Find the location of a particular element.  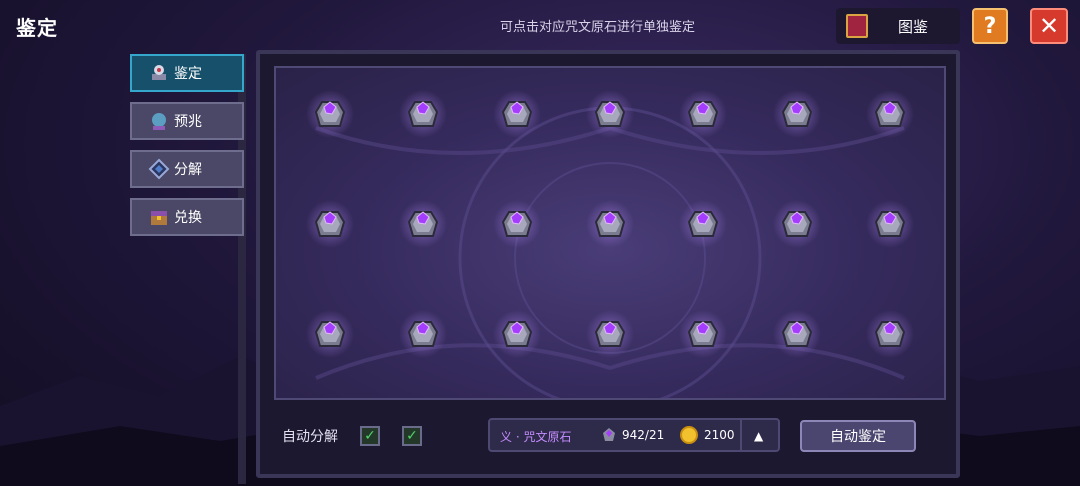

page-title: 鉴定 is located at coordinates (37, 28).